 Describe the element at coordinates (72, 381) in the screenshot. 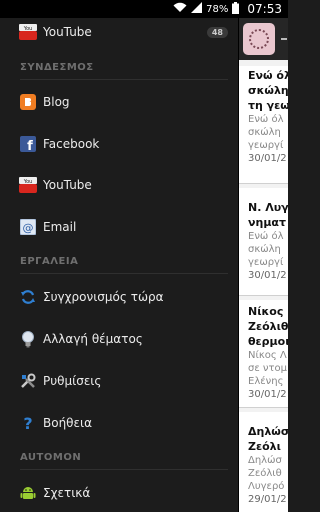

I see `drawer-item-label: Ρυθμίσεις` at that location.